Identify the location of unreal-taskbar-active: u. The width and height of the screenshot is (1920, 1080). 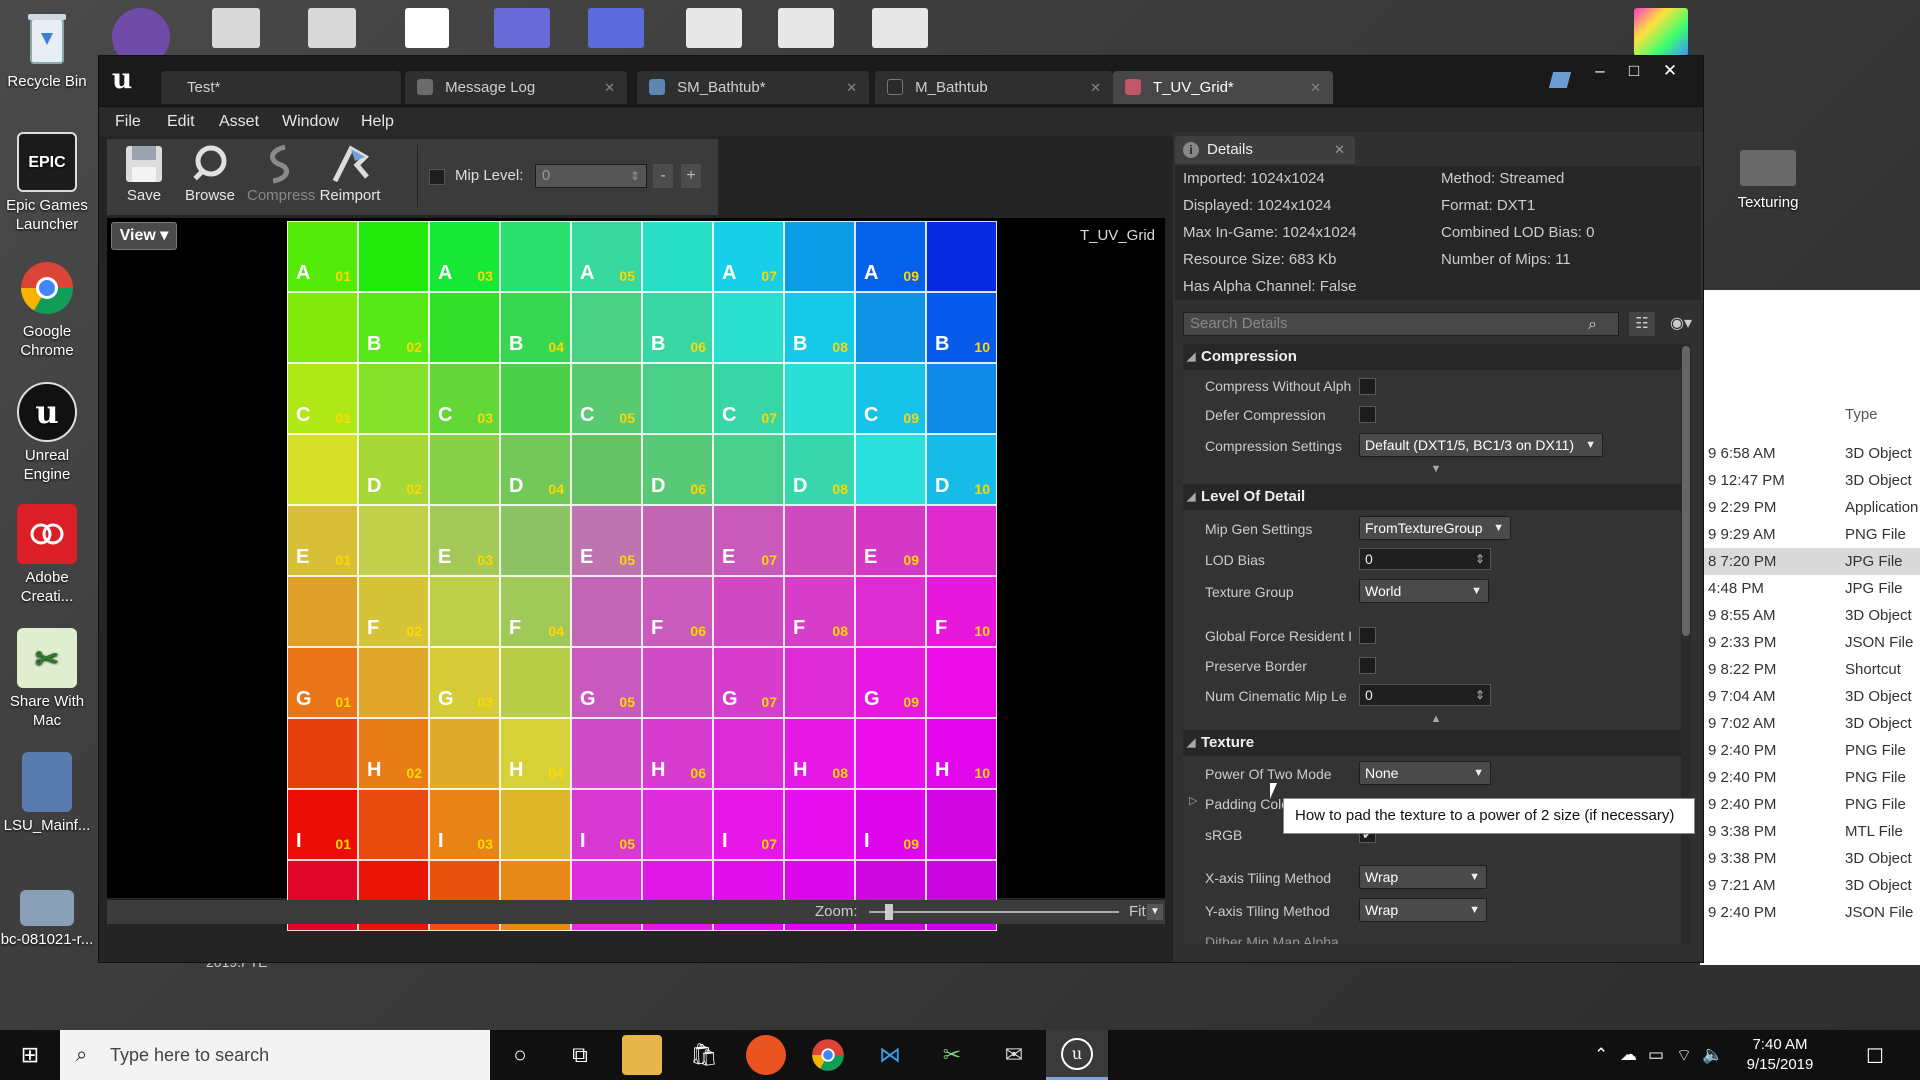
(1077, 1055).